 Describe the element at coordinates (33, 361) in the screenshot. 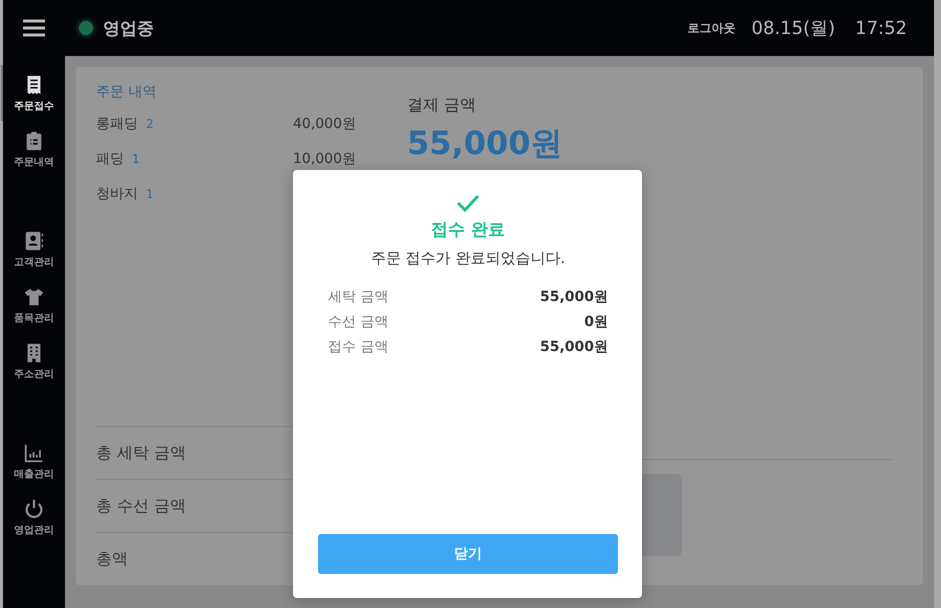

I see `sidebar-item: 주소관리` at that location.